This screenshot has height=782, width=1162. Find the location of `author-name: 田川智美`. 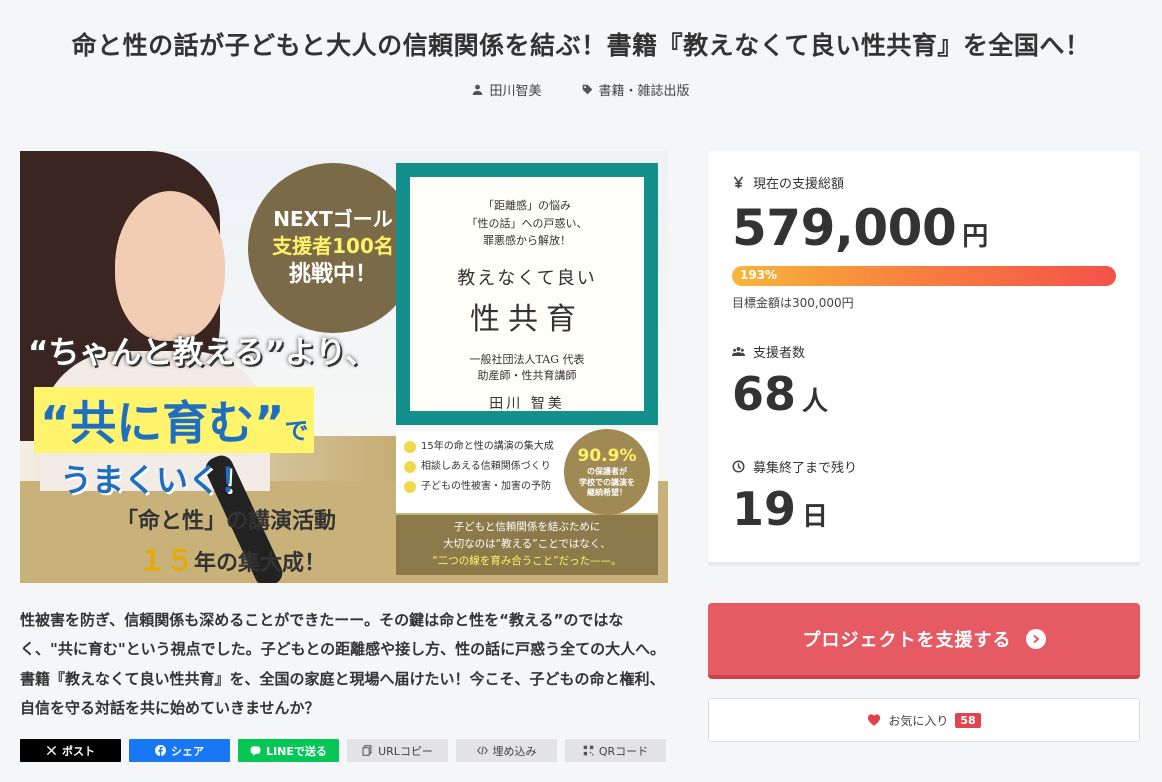

author-name: 田川智美 is located at coordinates (515, 91).